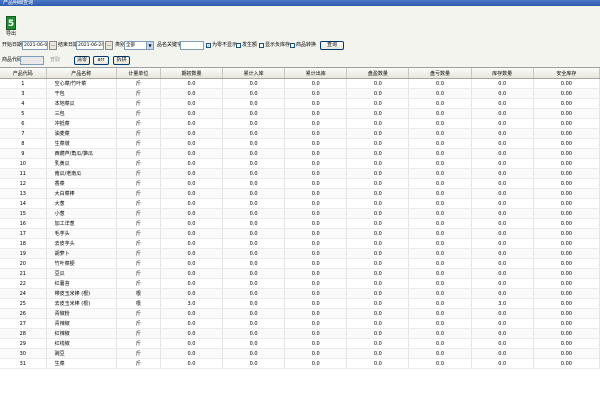 The height and width of the screenshot is (401, 600). I want to click on chevron-down-icon: ▼, so click(149, 45).